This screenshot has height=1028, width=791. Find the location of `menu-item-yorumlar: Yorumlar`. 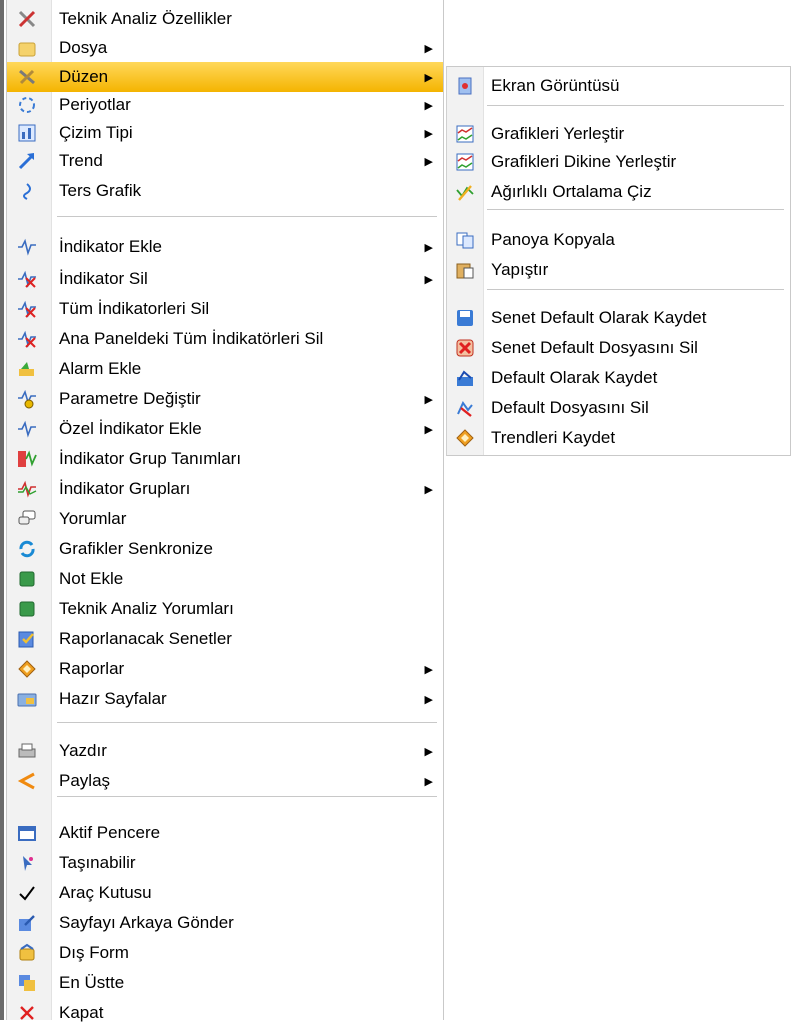

menu-item-yorumlar: Yorumlar is located at coordinates (225, 519).